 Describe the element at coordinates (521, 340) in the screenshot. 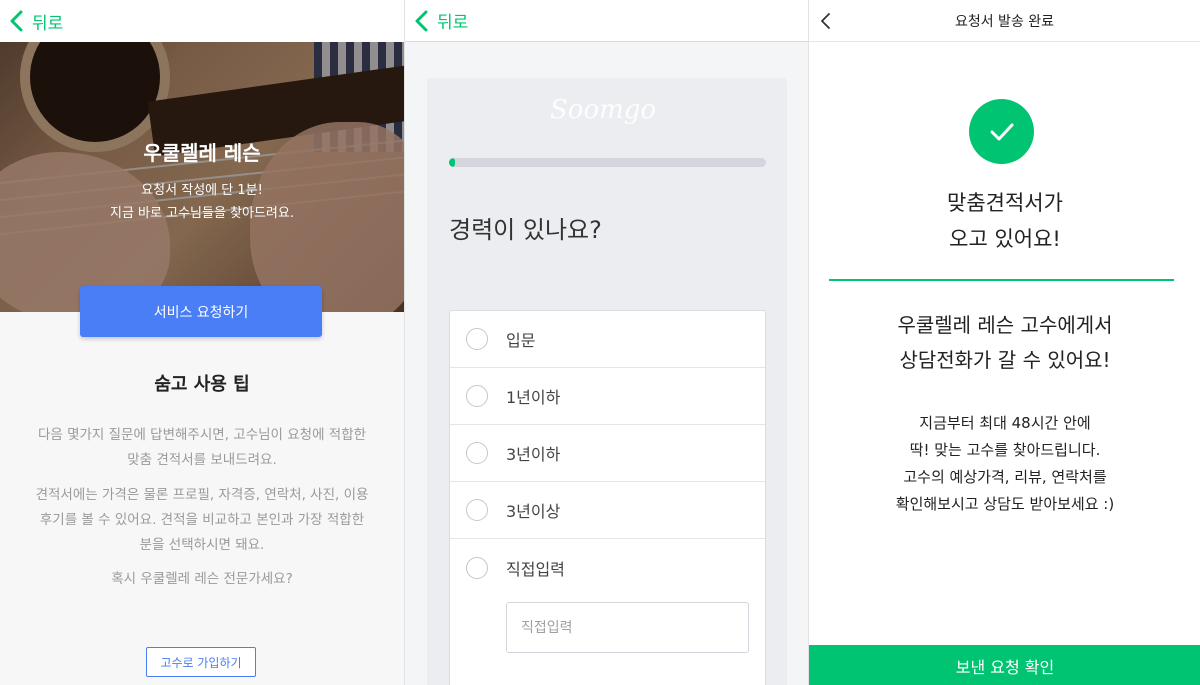

I see `option-label: 입문` at that location.